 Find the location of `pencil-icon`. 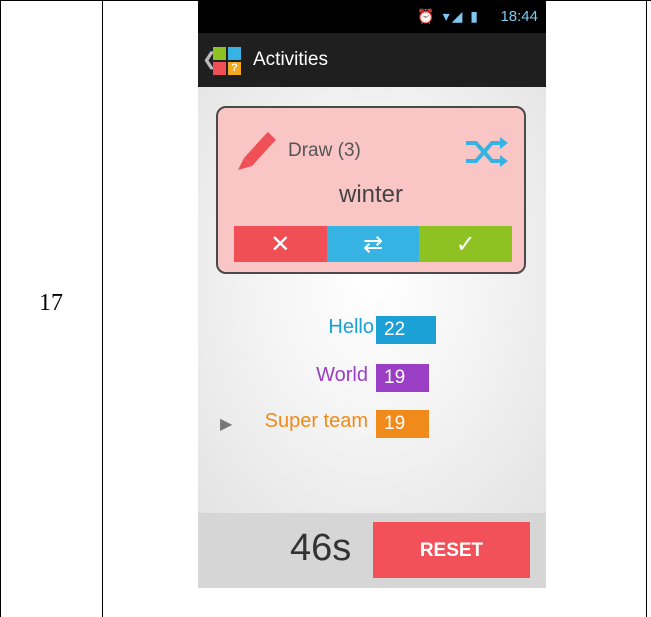

pencil-icon is located at coordinates (257, 151).